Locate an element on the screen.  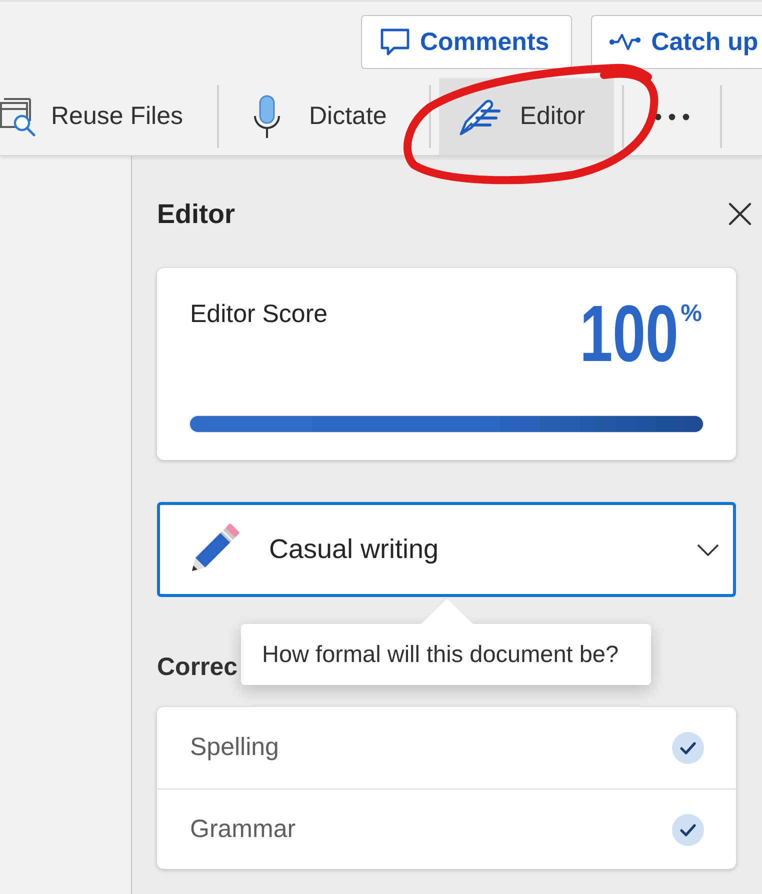
correction-item: Spelling is located at coordinates (446, 747).